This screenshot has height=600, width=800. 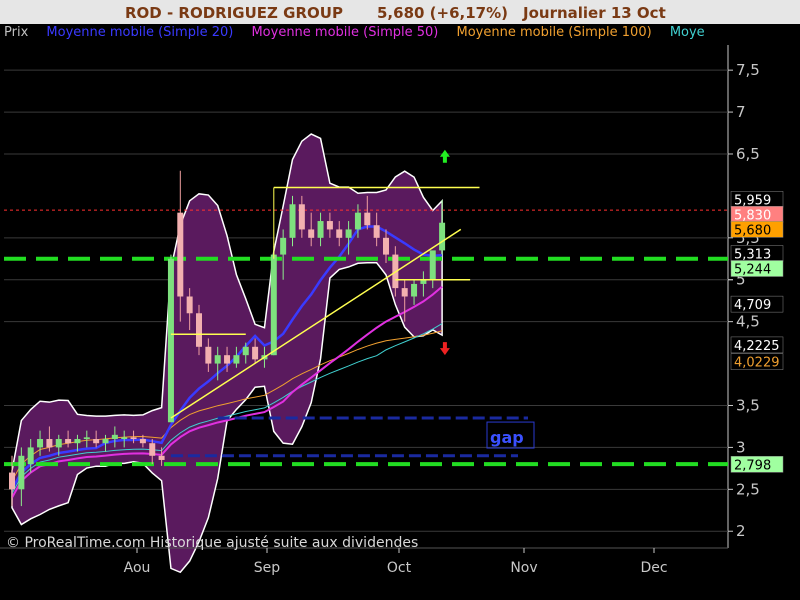 What do you see at coordinates (748, 489) in the screenshot?
I see `y-tick-label: 2,5` at bounding box center [748, 489].